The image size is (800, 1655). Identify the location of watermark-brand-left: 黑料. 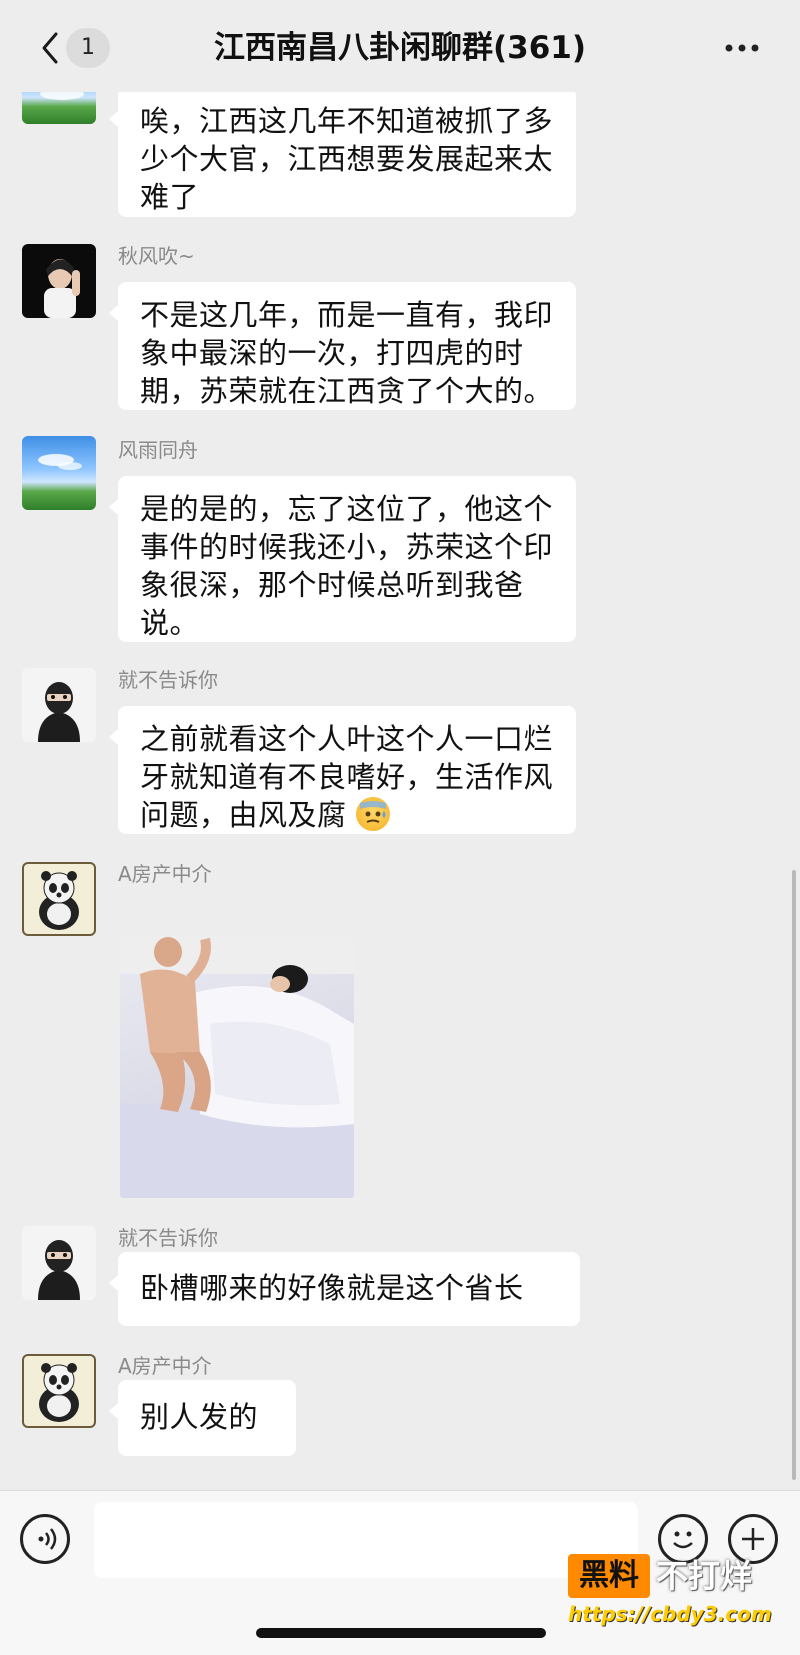
(609, 1576).